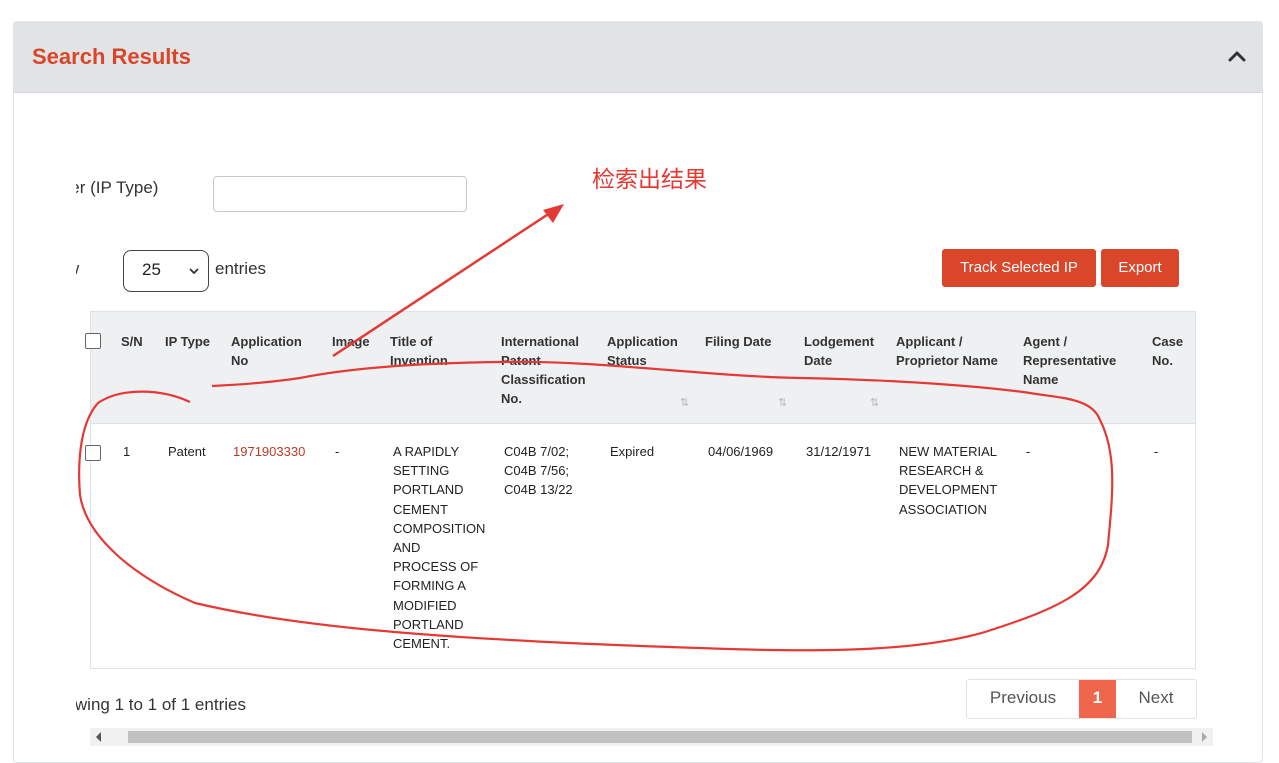 Image resolution: width=1279 pixels, height=763 pixels. Describe the element at coordinates (839, 451) in the screenshot. I see `cell-lodgement-date: 31/12/1971` at that location.